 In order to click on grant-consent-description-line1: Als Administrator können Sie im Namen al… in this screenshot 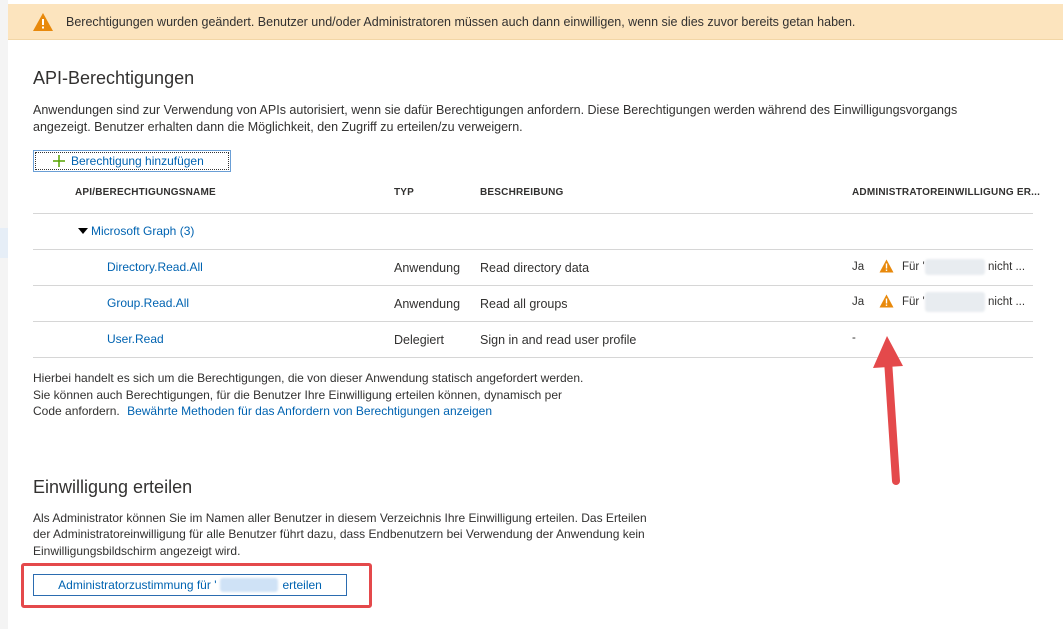, I will do `click(340, 518)`.